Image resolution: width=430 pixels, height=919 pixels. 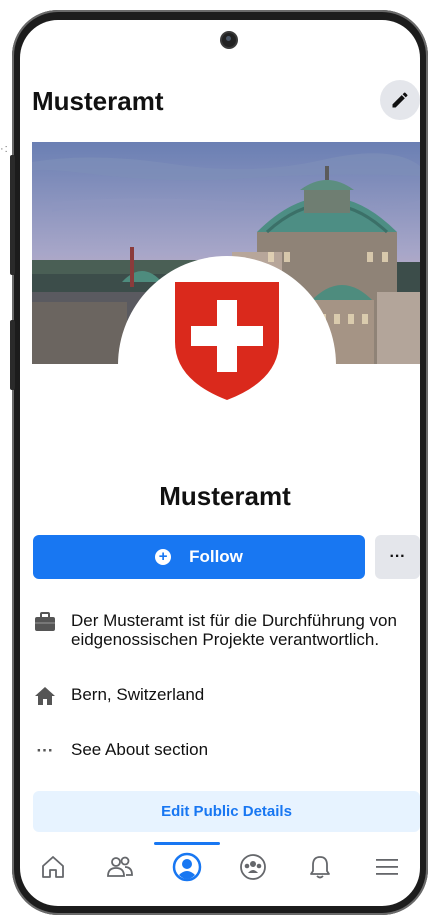 What do you see at coordinates (45, 750) in the screenshot?
I see `ellipsis-icon: ···` at bounding box center [45, 750].